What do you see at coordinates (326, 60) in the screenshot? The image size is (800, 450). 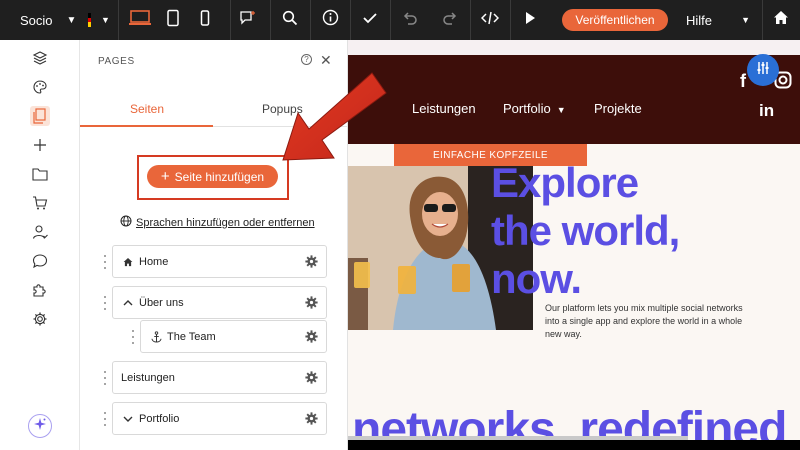 I see `close-icon: ✕` at bounding box center [326, 60].